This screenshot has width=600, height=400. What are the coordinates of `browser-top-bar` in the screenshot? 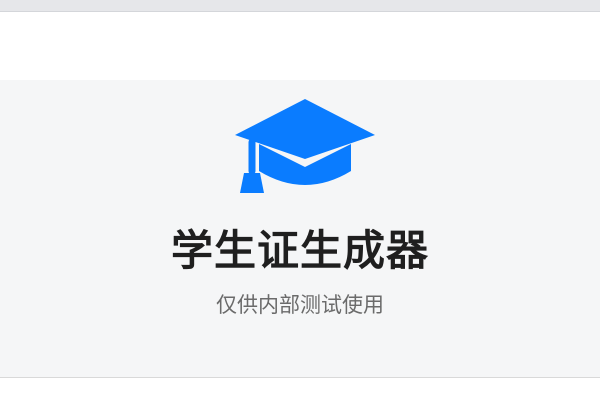 It's located at (300, 6).